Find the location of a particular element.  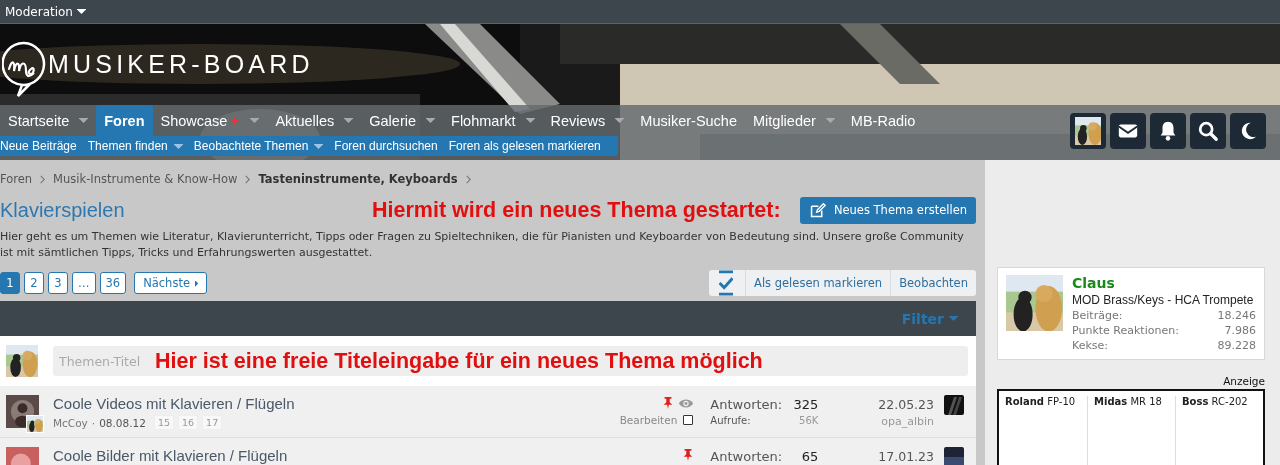

forum-description: Hier geht es um Themen wie Literatur, Klavierunterricht, Tipps oder Fragen zu Spieltechniken, die für Pianisten und Keyboarder von Bedeutung sind. Unsere große Community ist mit sämtlichen Tipps, Tricks und Erfahrungswerten ausgestattet. is located at coordinates (482, 245).